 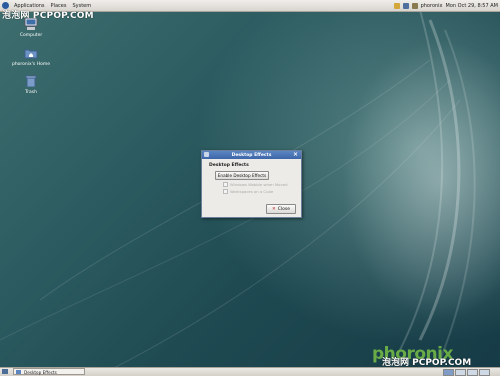 I want to click on close-button: ✕ Close, so click(x=281, y=209).